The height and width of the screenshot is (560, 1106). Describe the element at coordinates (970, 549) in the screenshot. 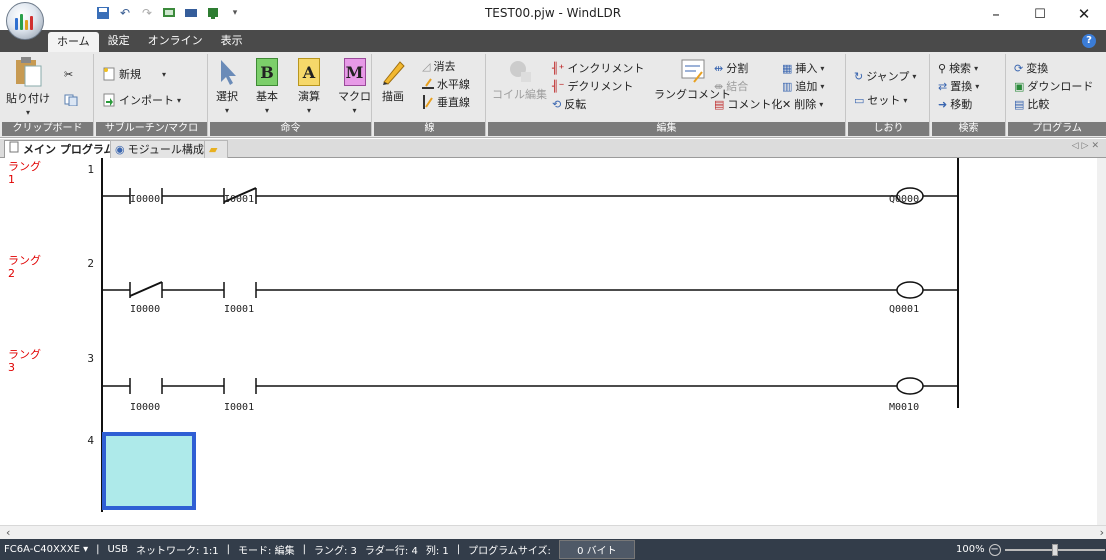

I see `zoom-level: 100%` at that location.